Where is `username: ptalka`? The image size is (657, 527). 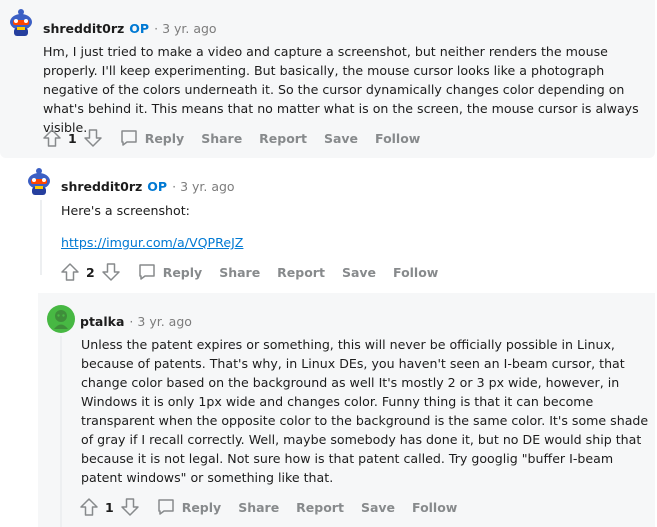
username: ptalka is located at coordinates (102, 321).